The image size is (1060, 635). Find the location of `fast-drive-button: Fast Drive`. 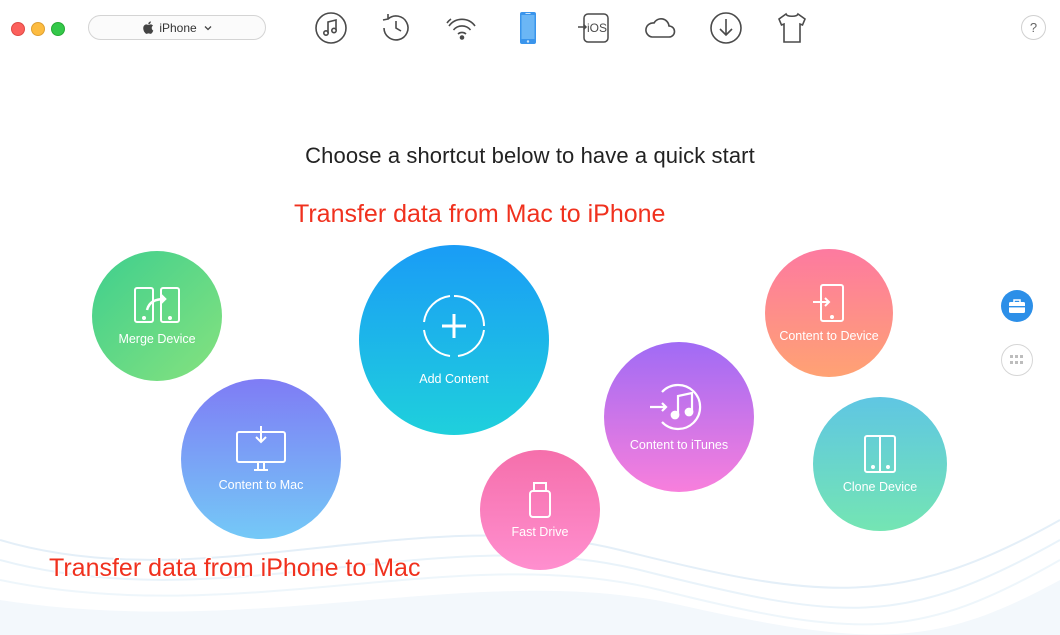

fast-drive-button: Fast Drive is located at coordinates (540, 510).